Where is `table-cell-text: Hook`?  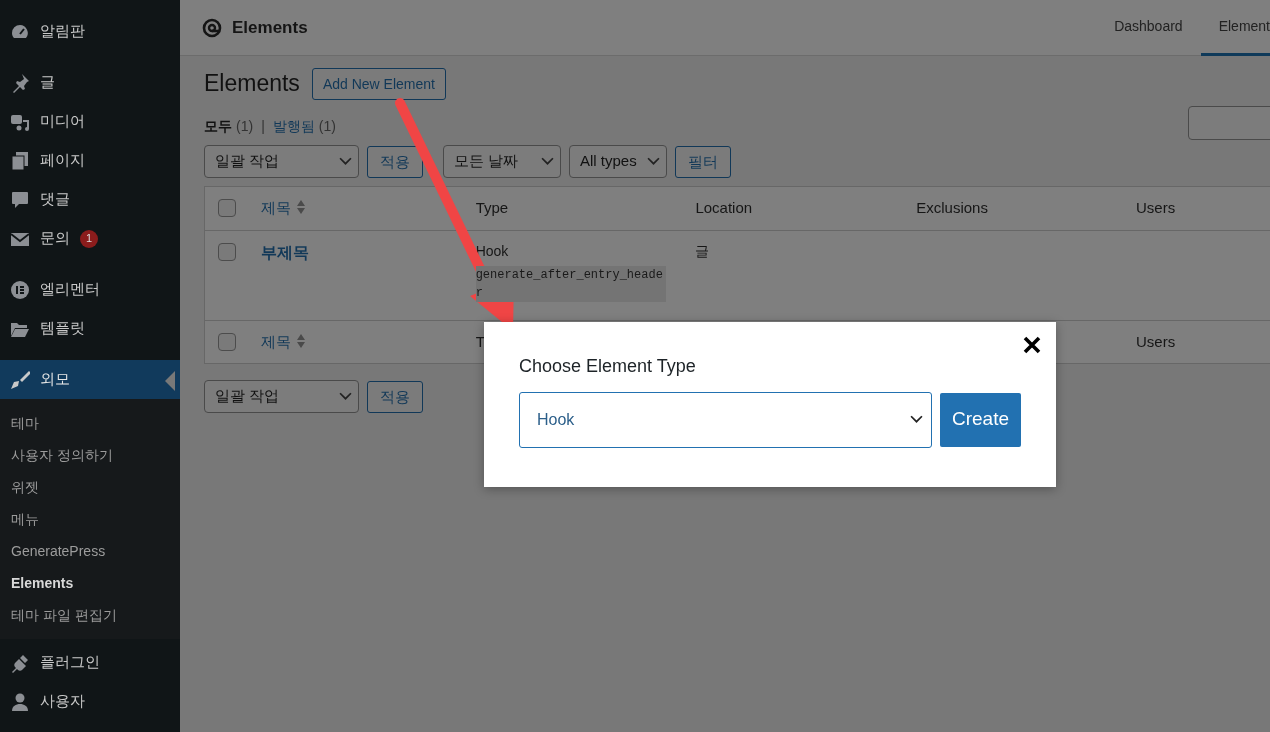 table-cell-text: Hook is located at coordinates (492, 251).